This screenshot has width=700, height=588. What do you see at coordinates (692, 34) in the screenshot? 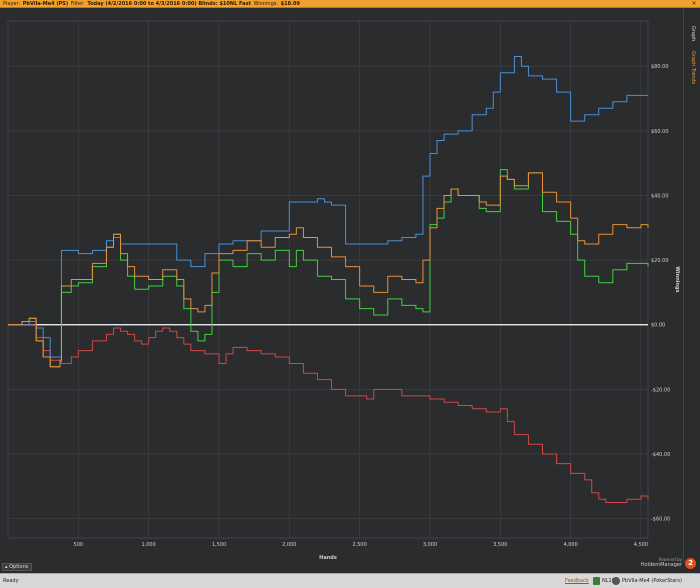
I see `tab-graph: Graph` at bounding box center [692, 34].